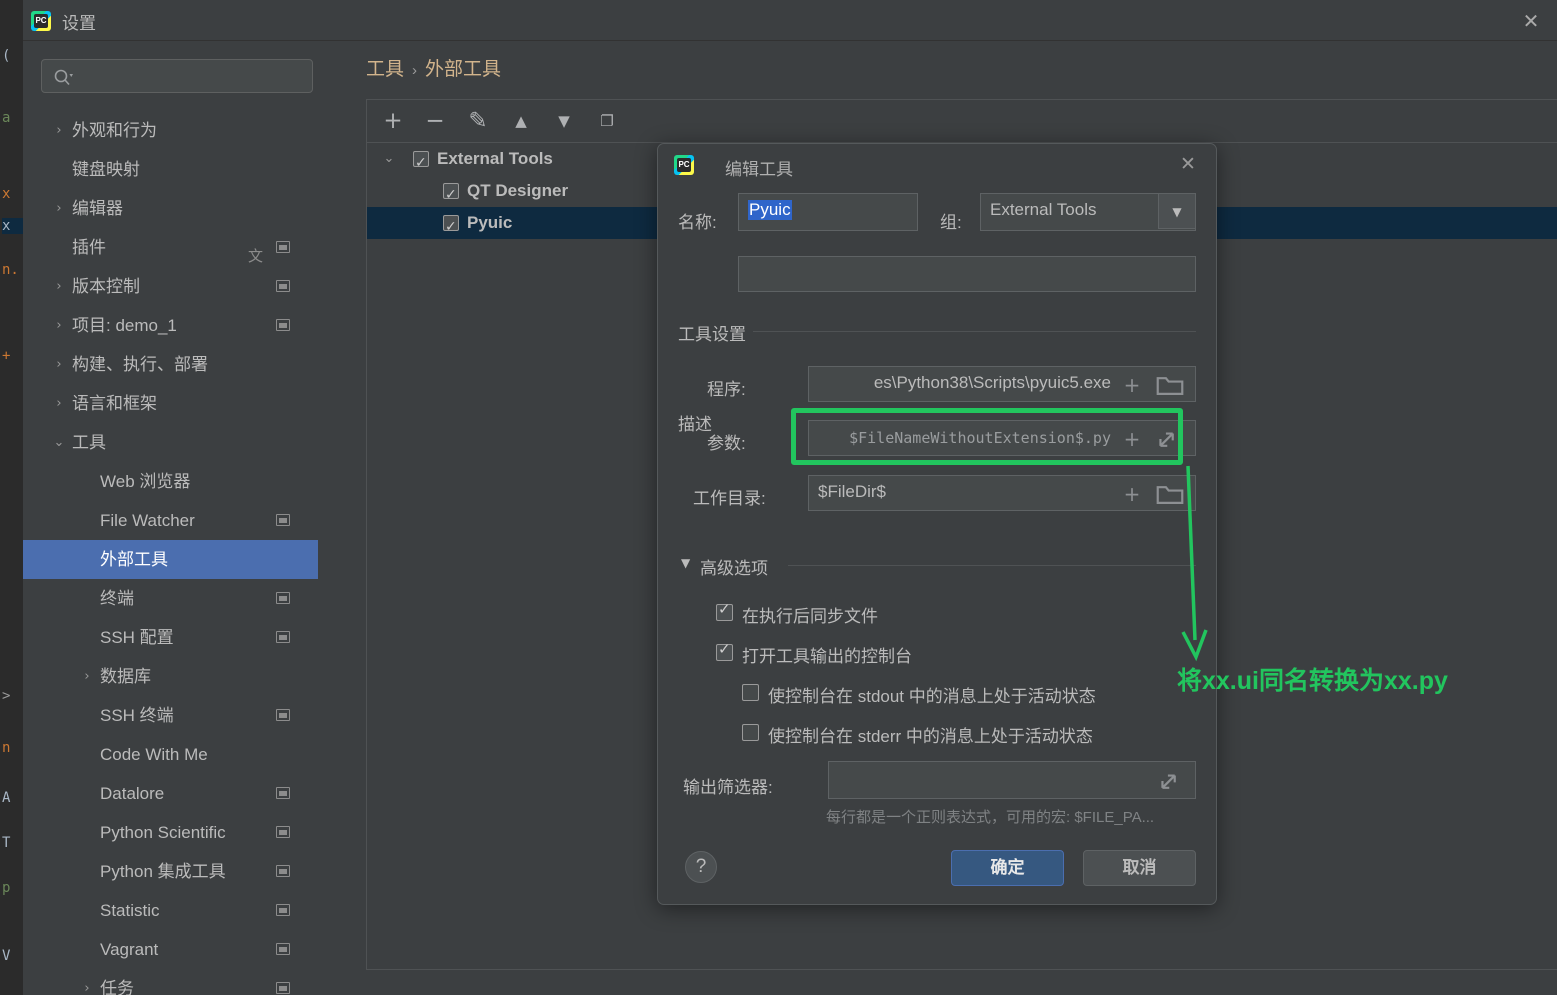 This screenshot has height=995, width=1557. Describe the element at coordinates (177, 76) in the screenshot. I see `search-input` at that location.